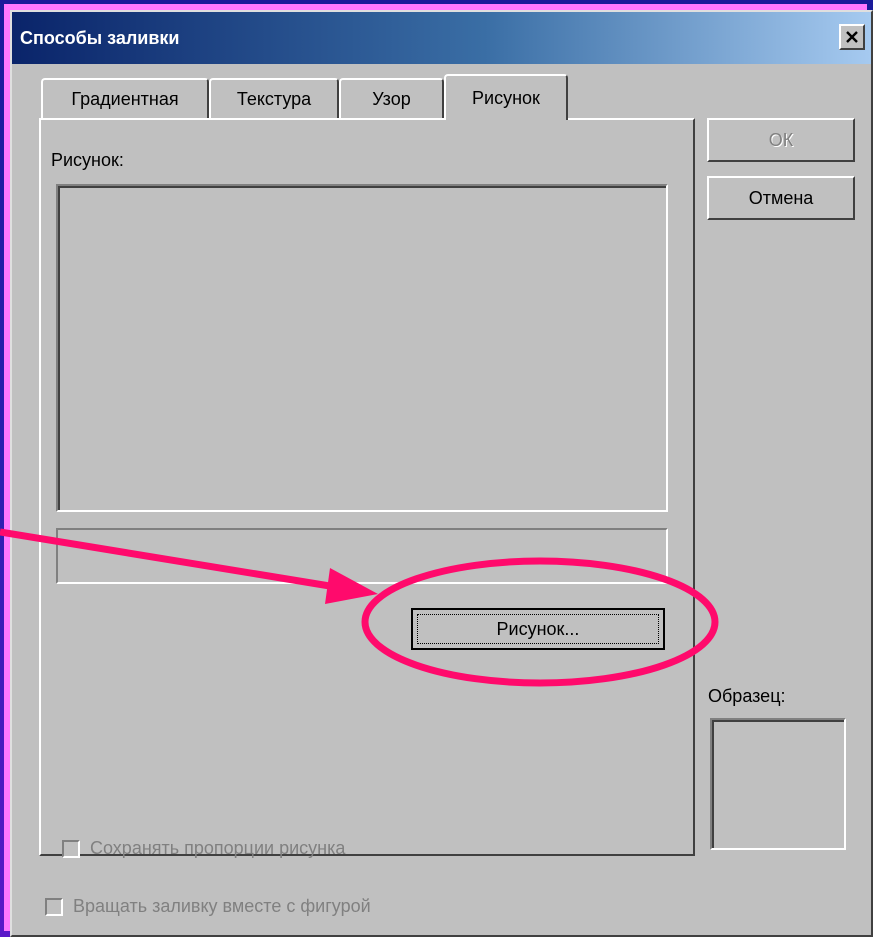 This screenshot has height=937, width=873. What do you see at coordinates (781, 198) in the screenshot?
I see `cancel-button: Отмена` at bounding box center [781, 198].